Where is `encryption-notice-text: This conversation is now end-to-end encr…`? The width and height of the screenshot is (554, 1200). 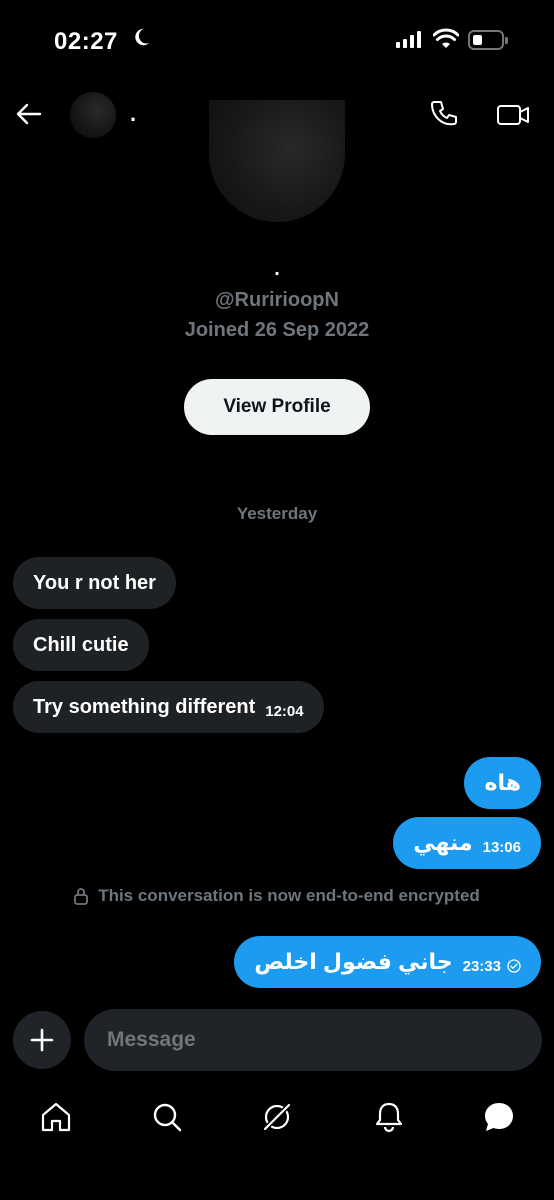 encryption-notice-text: This conversation is now end-to-end encr… is located at coordinates (289, 895).